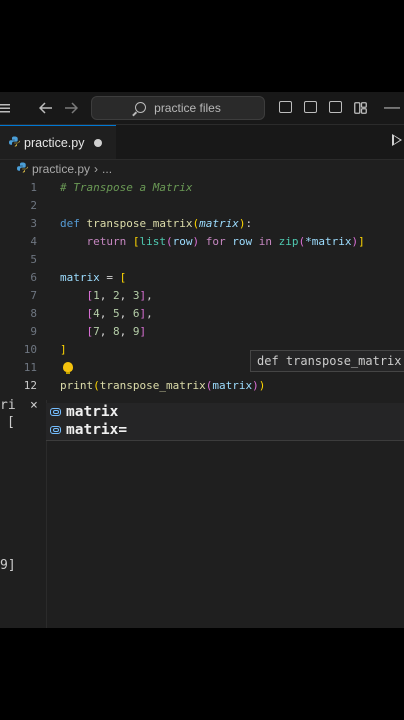 This screenshot has width=404, height=720. I want to click on terminal-text-3: 9], so click(8, 565).